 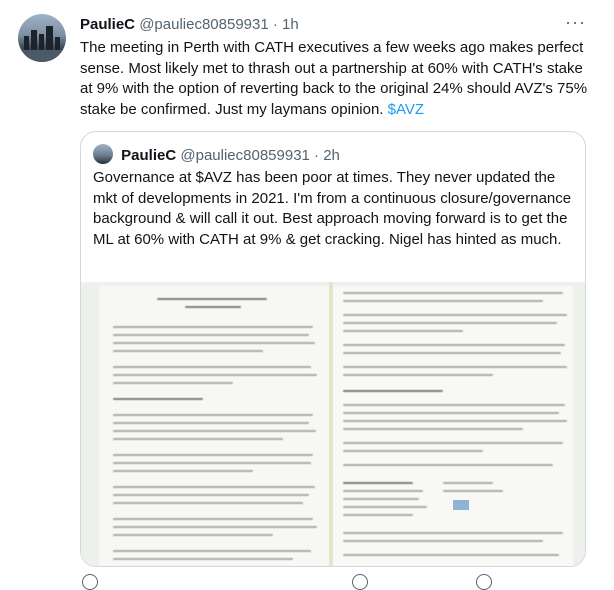 What do you see at coordinates (107, 24) in the screenshot?
I see `author-name: PaulieC` at bounding box center [107, 24].